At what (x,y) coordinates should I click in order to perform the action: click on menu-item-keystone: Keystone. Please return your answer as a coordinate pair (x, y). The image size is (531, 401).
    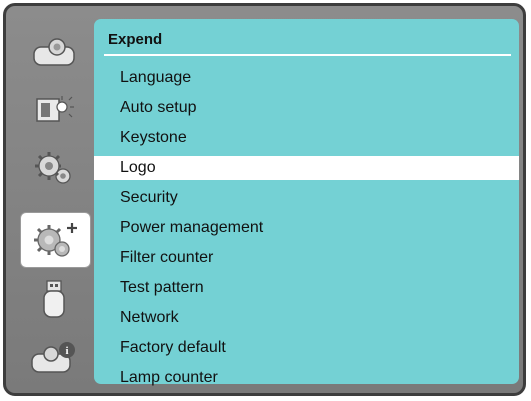
    Looking at the image, I should click on (306, 138).